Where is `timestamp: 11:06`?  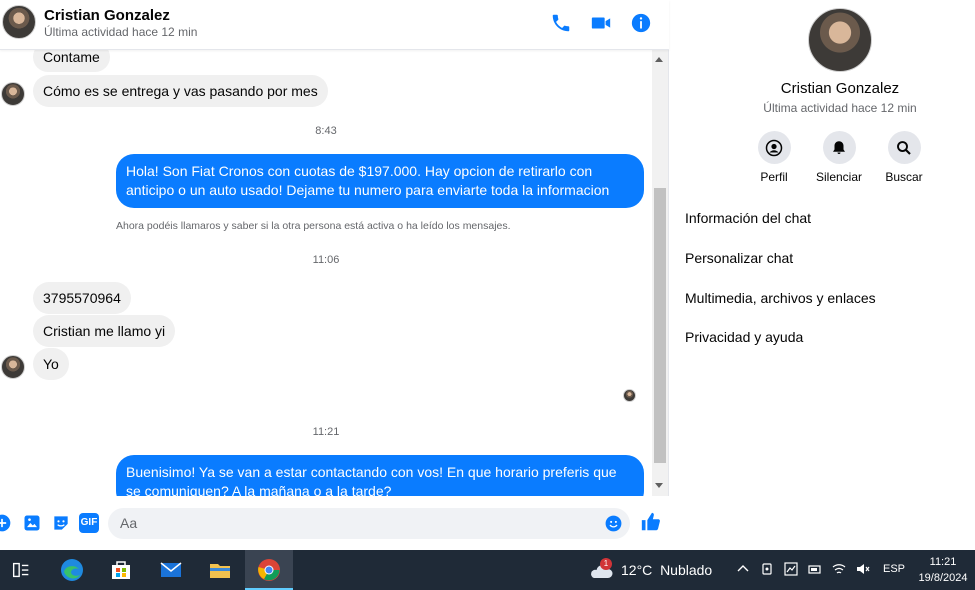
timestamp: 11:06 is located at coordinates (326, 260).